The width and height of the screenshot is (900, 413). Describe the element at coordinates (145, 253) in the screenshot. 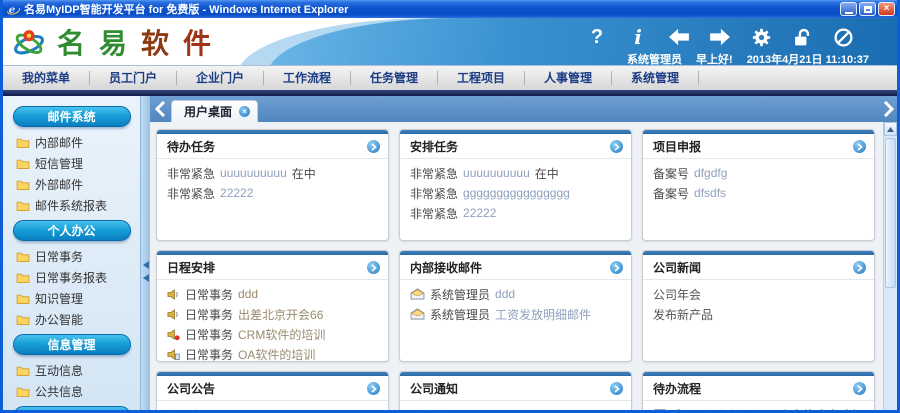

I see `sidebar-splitter` at that location.